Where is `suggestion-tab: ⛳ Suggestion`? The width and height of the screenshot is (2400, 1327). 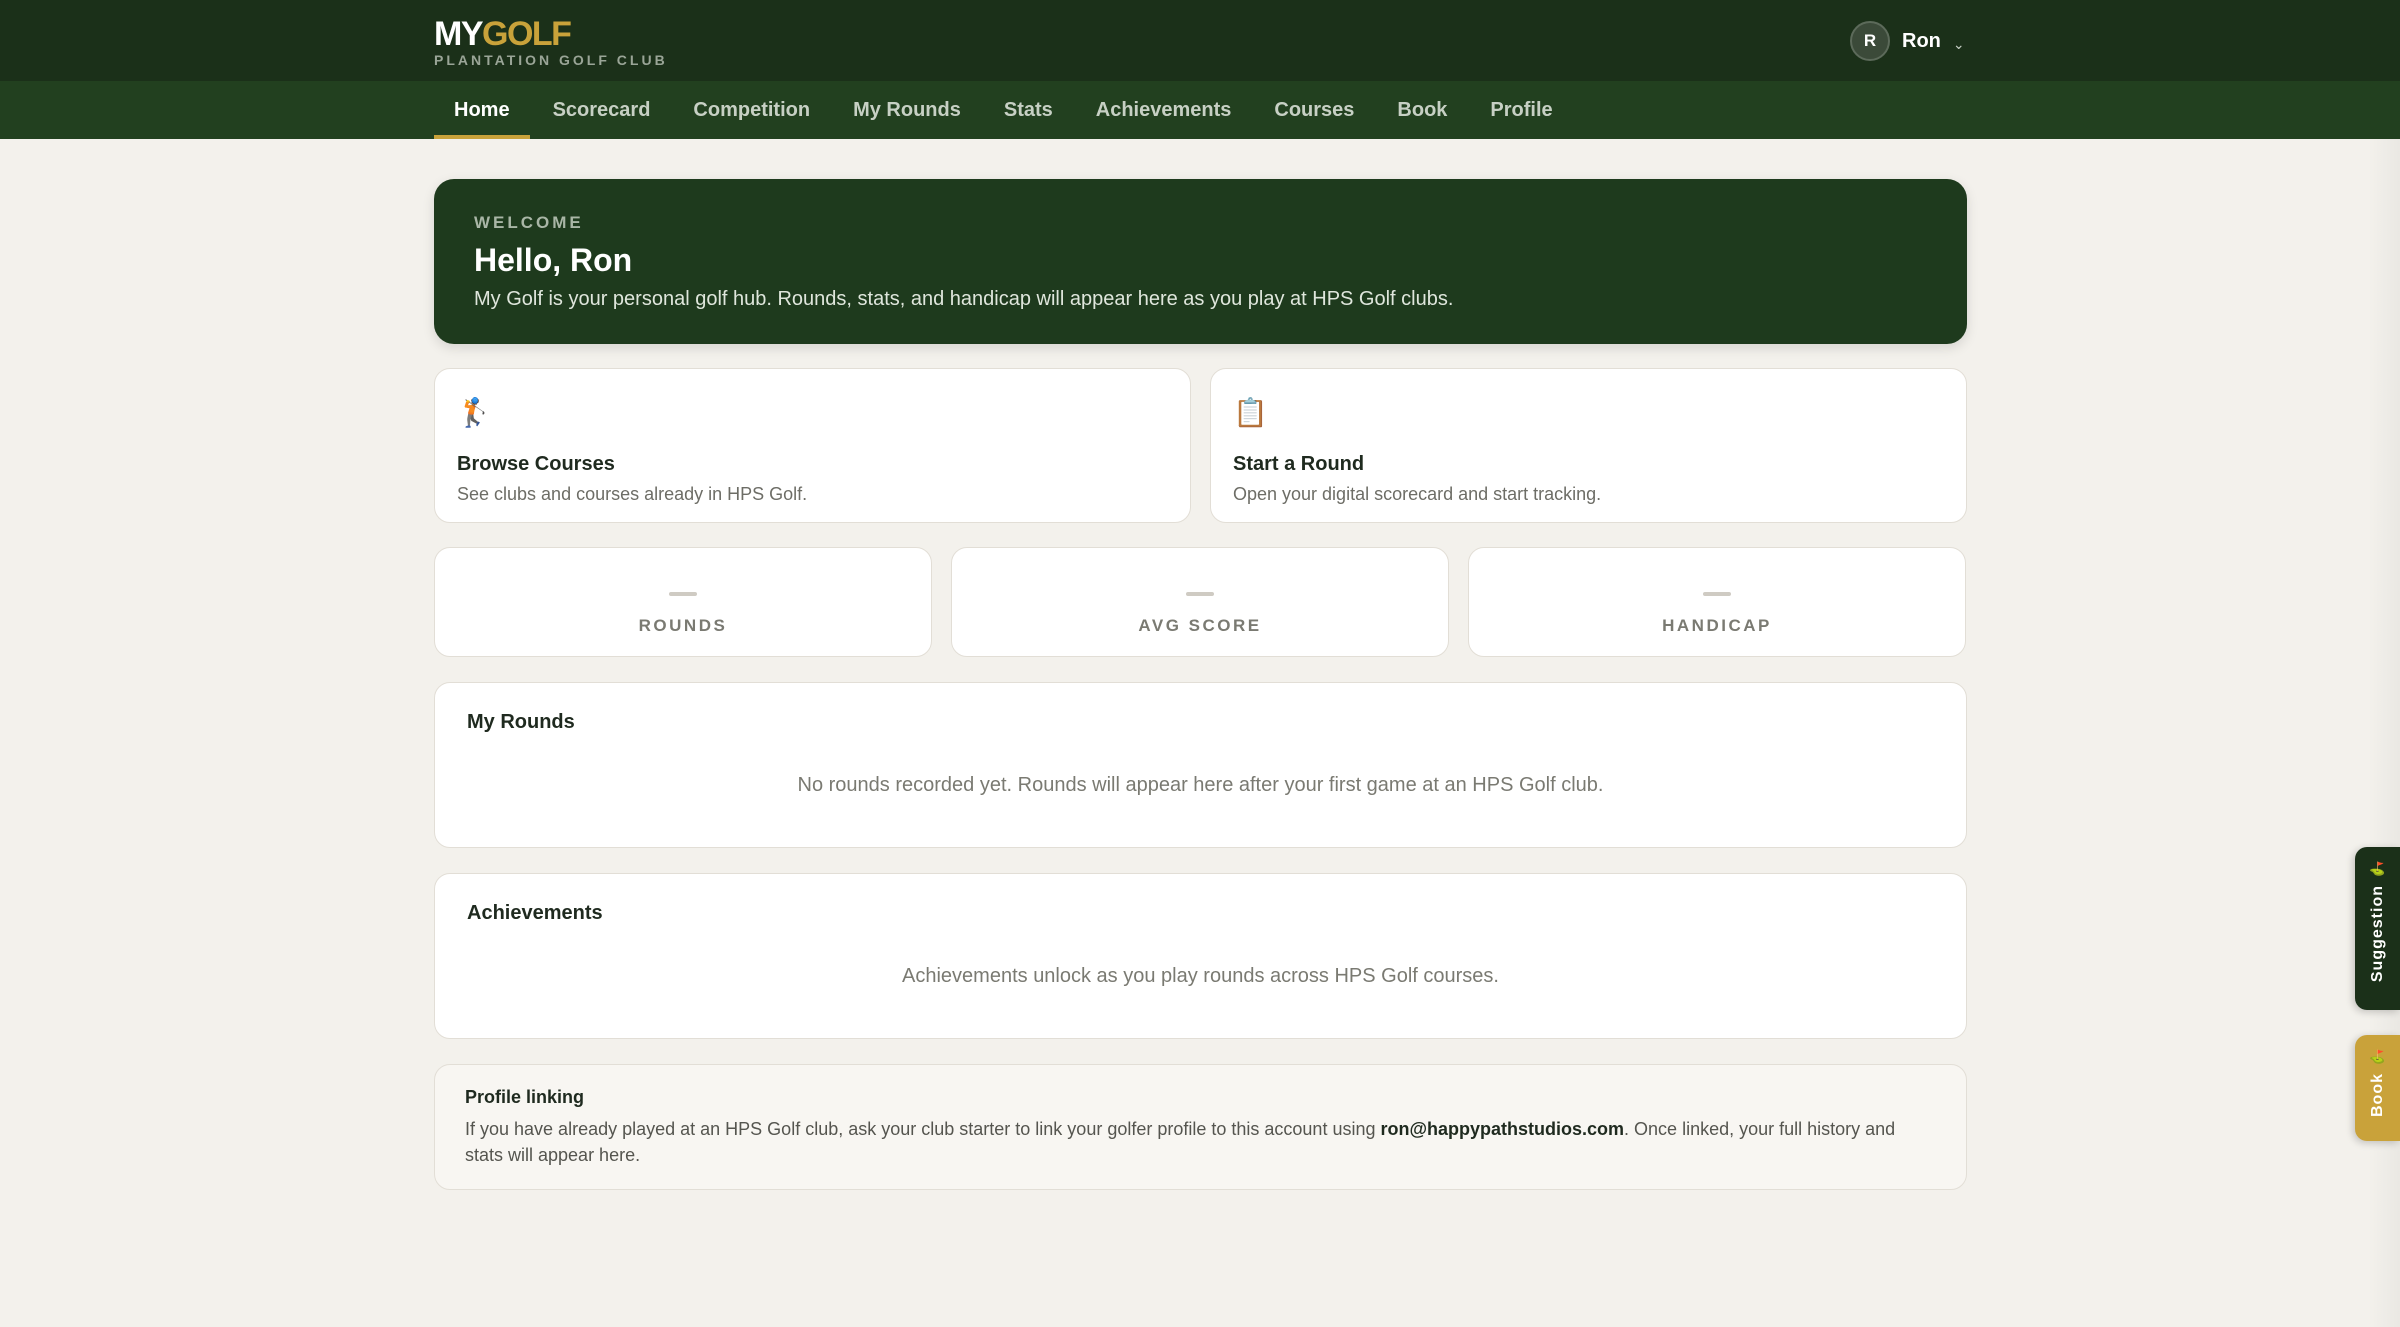
suggestion-tab: ⛳ Suggestion is located at coordinates (2377, 928).